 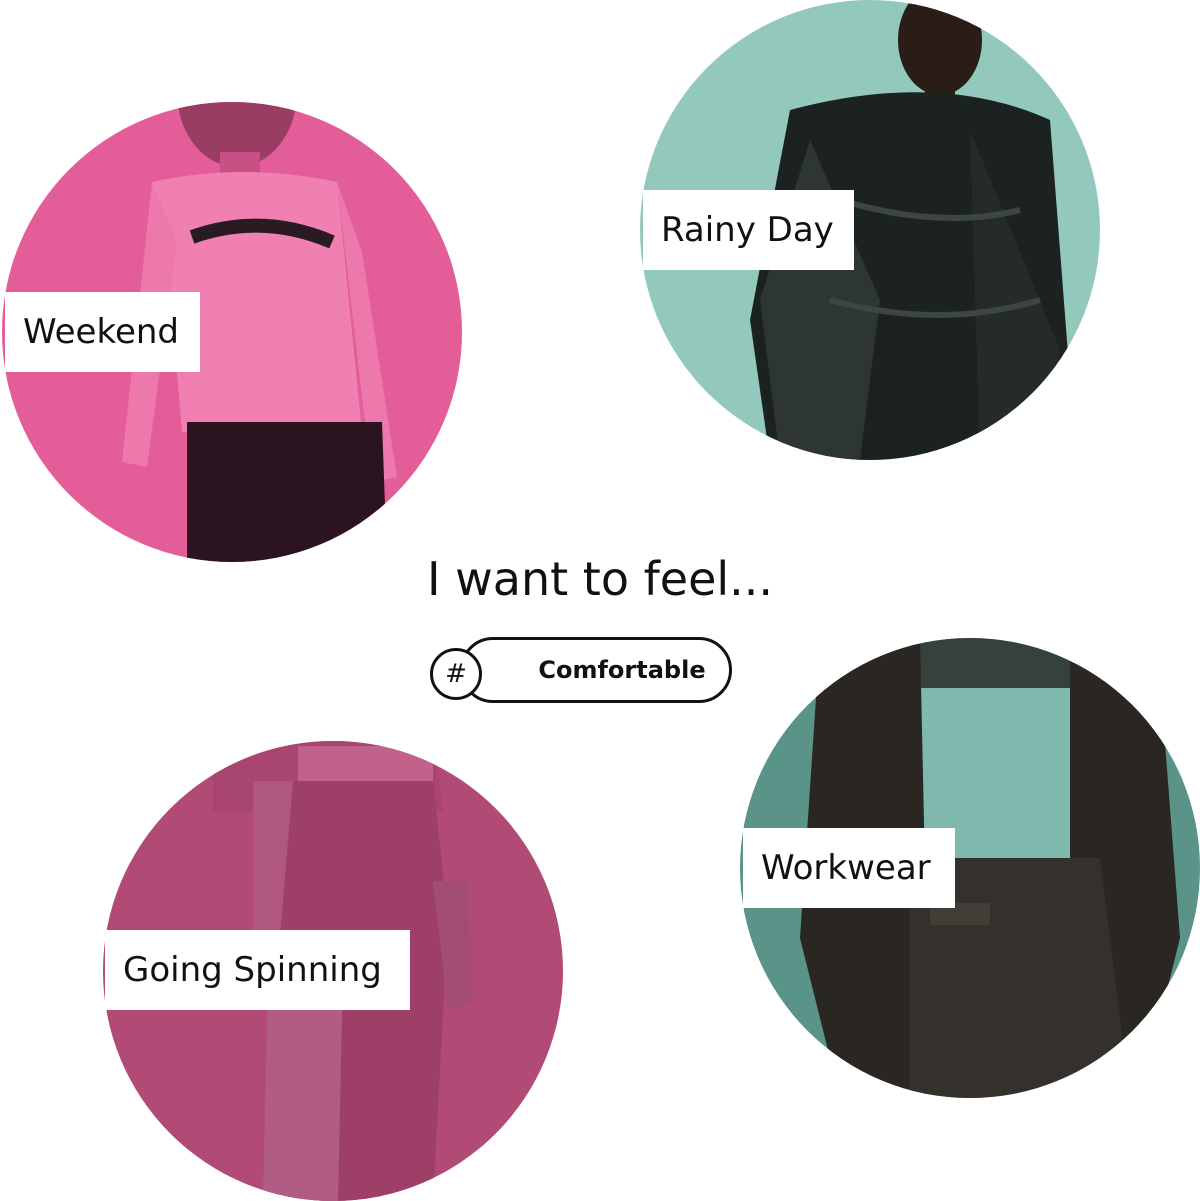 I want to click on hashtag-icon: #, so click(x=456, y=674).